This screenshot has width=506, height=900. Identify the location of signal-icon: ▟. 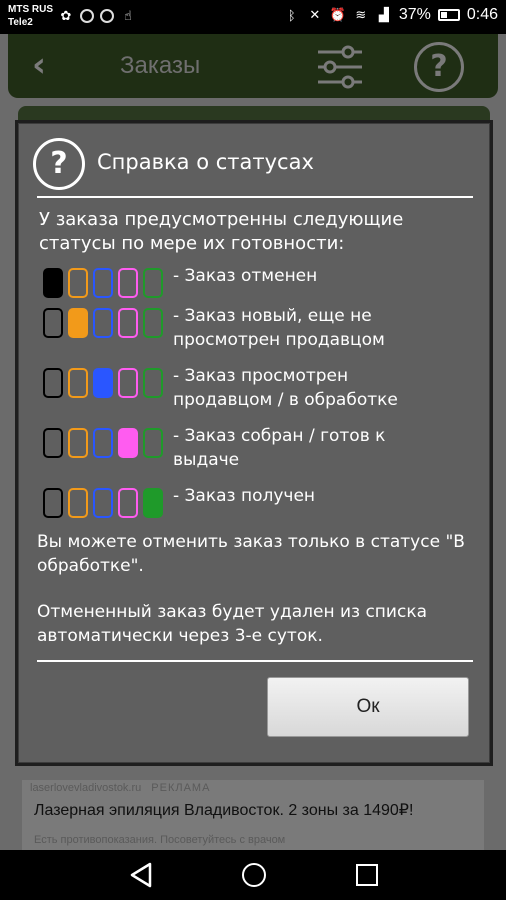
(383, 14).